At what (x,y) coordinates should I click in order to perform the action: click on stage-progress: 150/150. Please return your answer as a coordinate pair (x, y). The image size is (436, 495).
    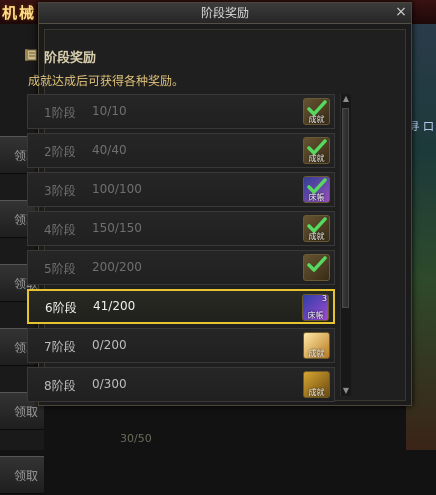
    Looking at the image, I should click on (117, 228).